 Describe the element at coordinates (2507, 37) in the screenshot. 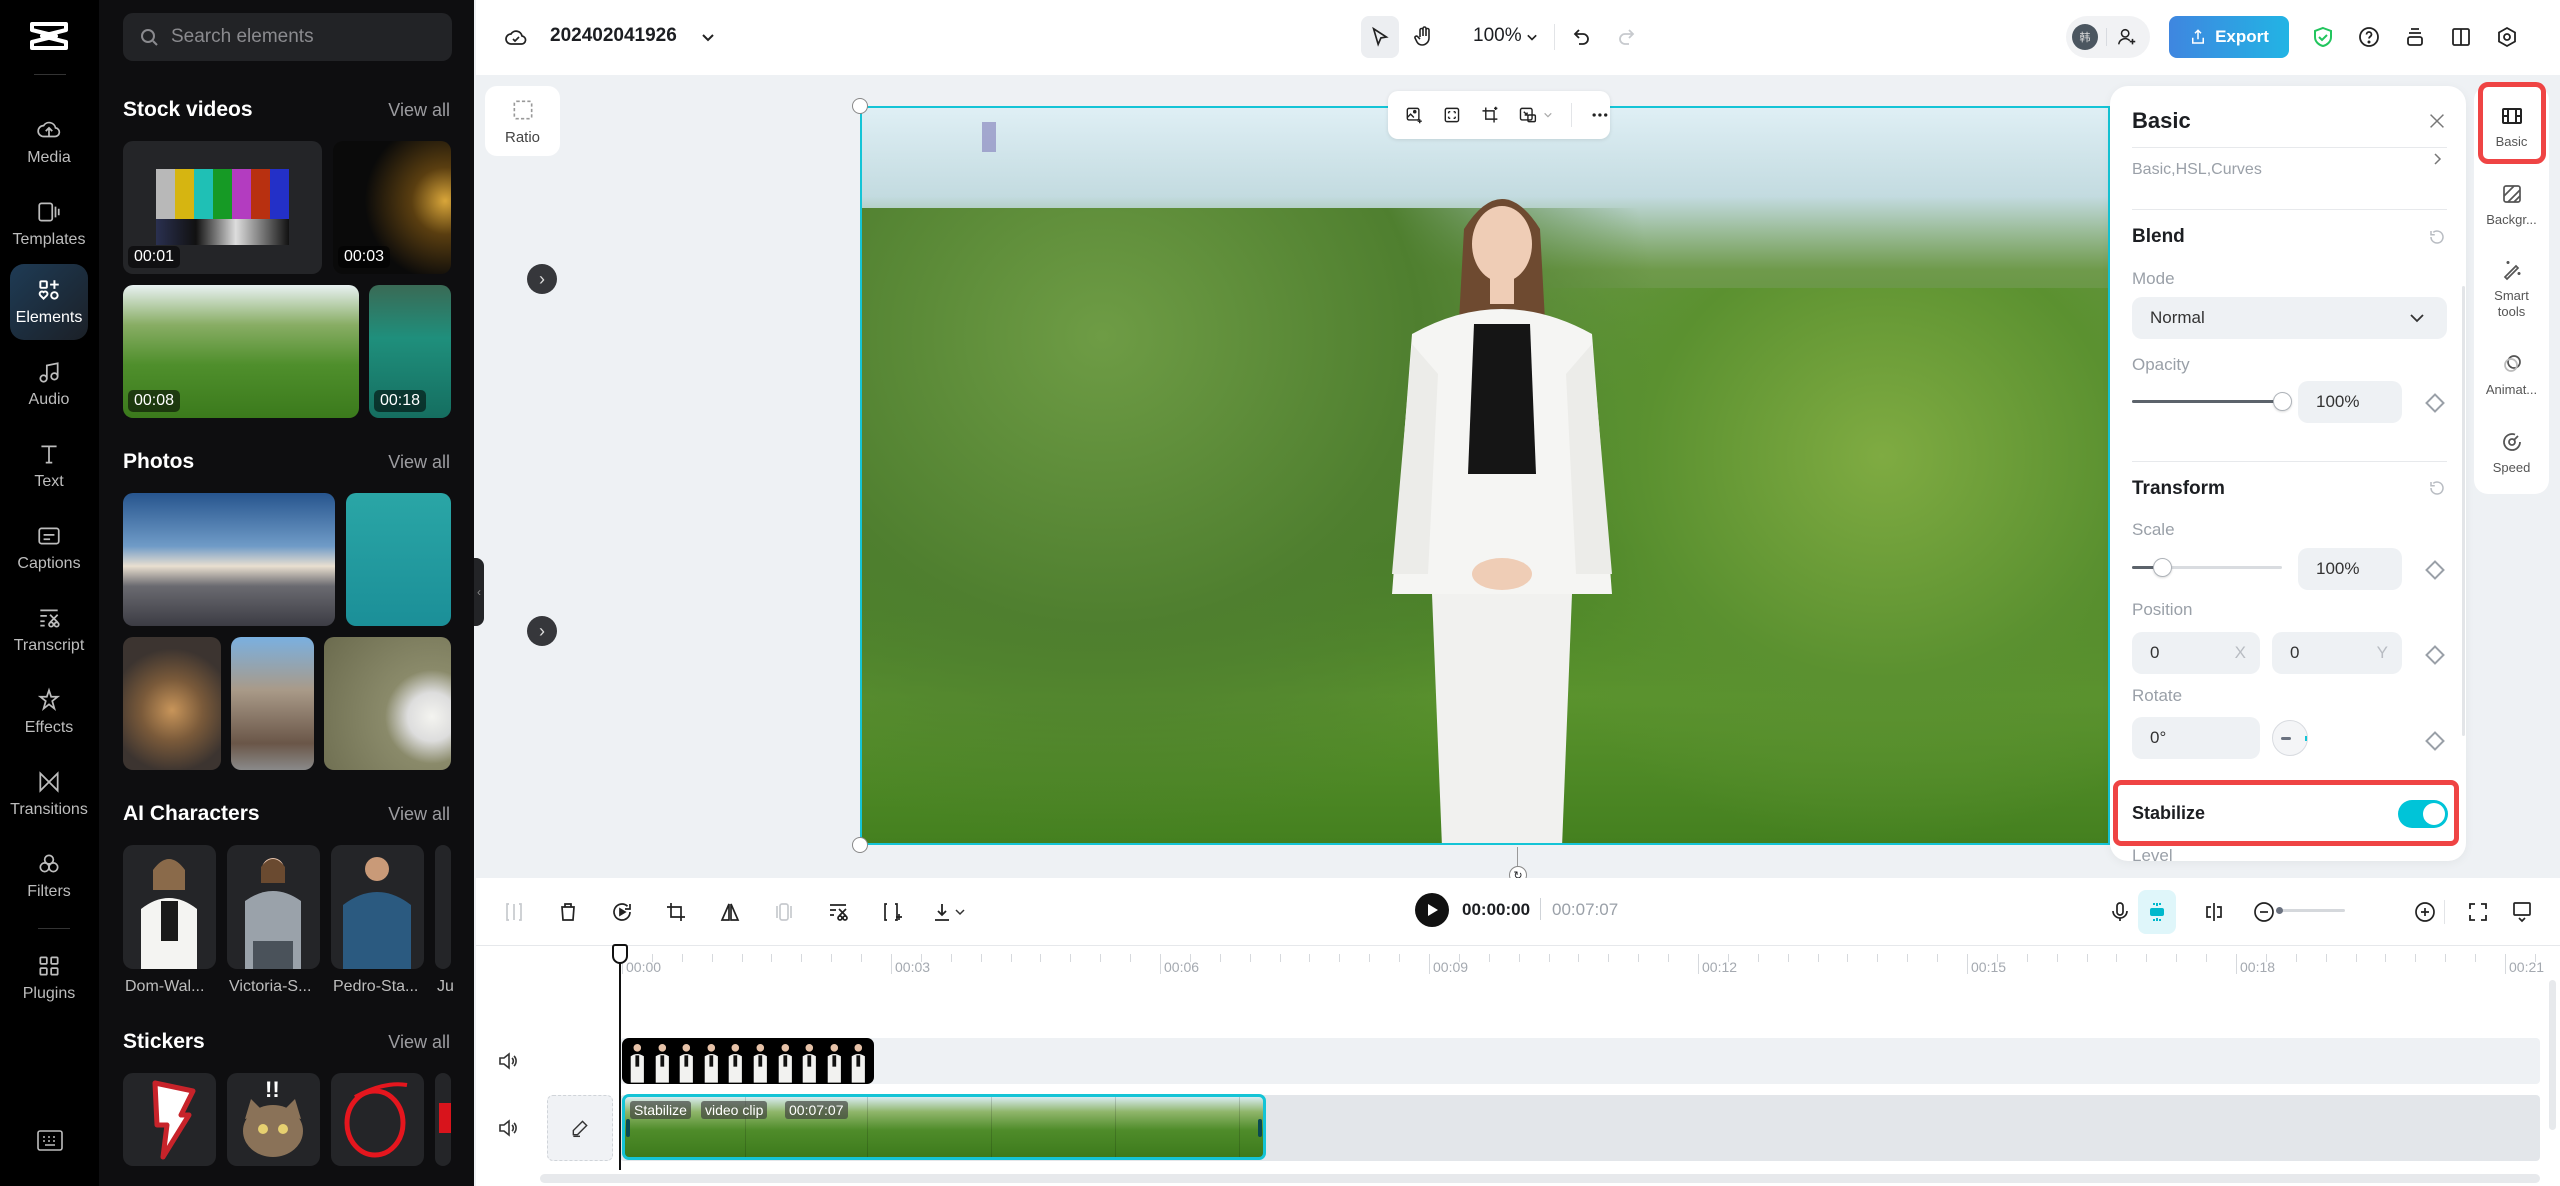

I see `settings-gear-icon` at that location.